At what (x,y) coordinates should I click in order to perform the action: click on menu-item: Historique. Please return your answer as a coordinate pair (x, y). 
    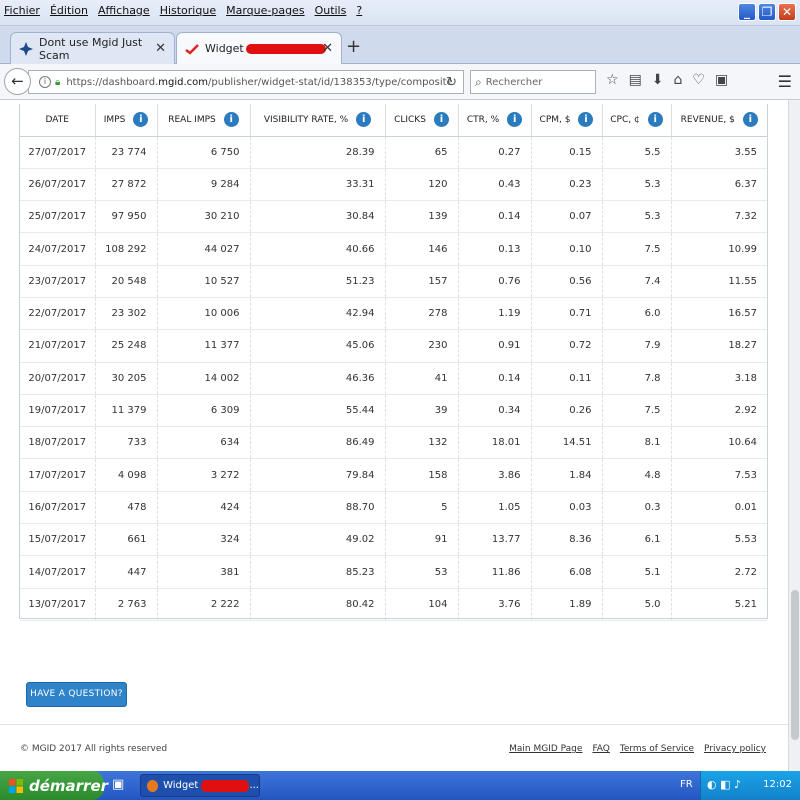
    Looking at the image, I should click on (188, 10).